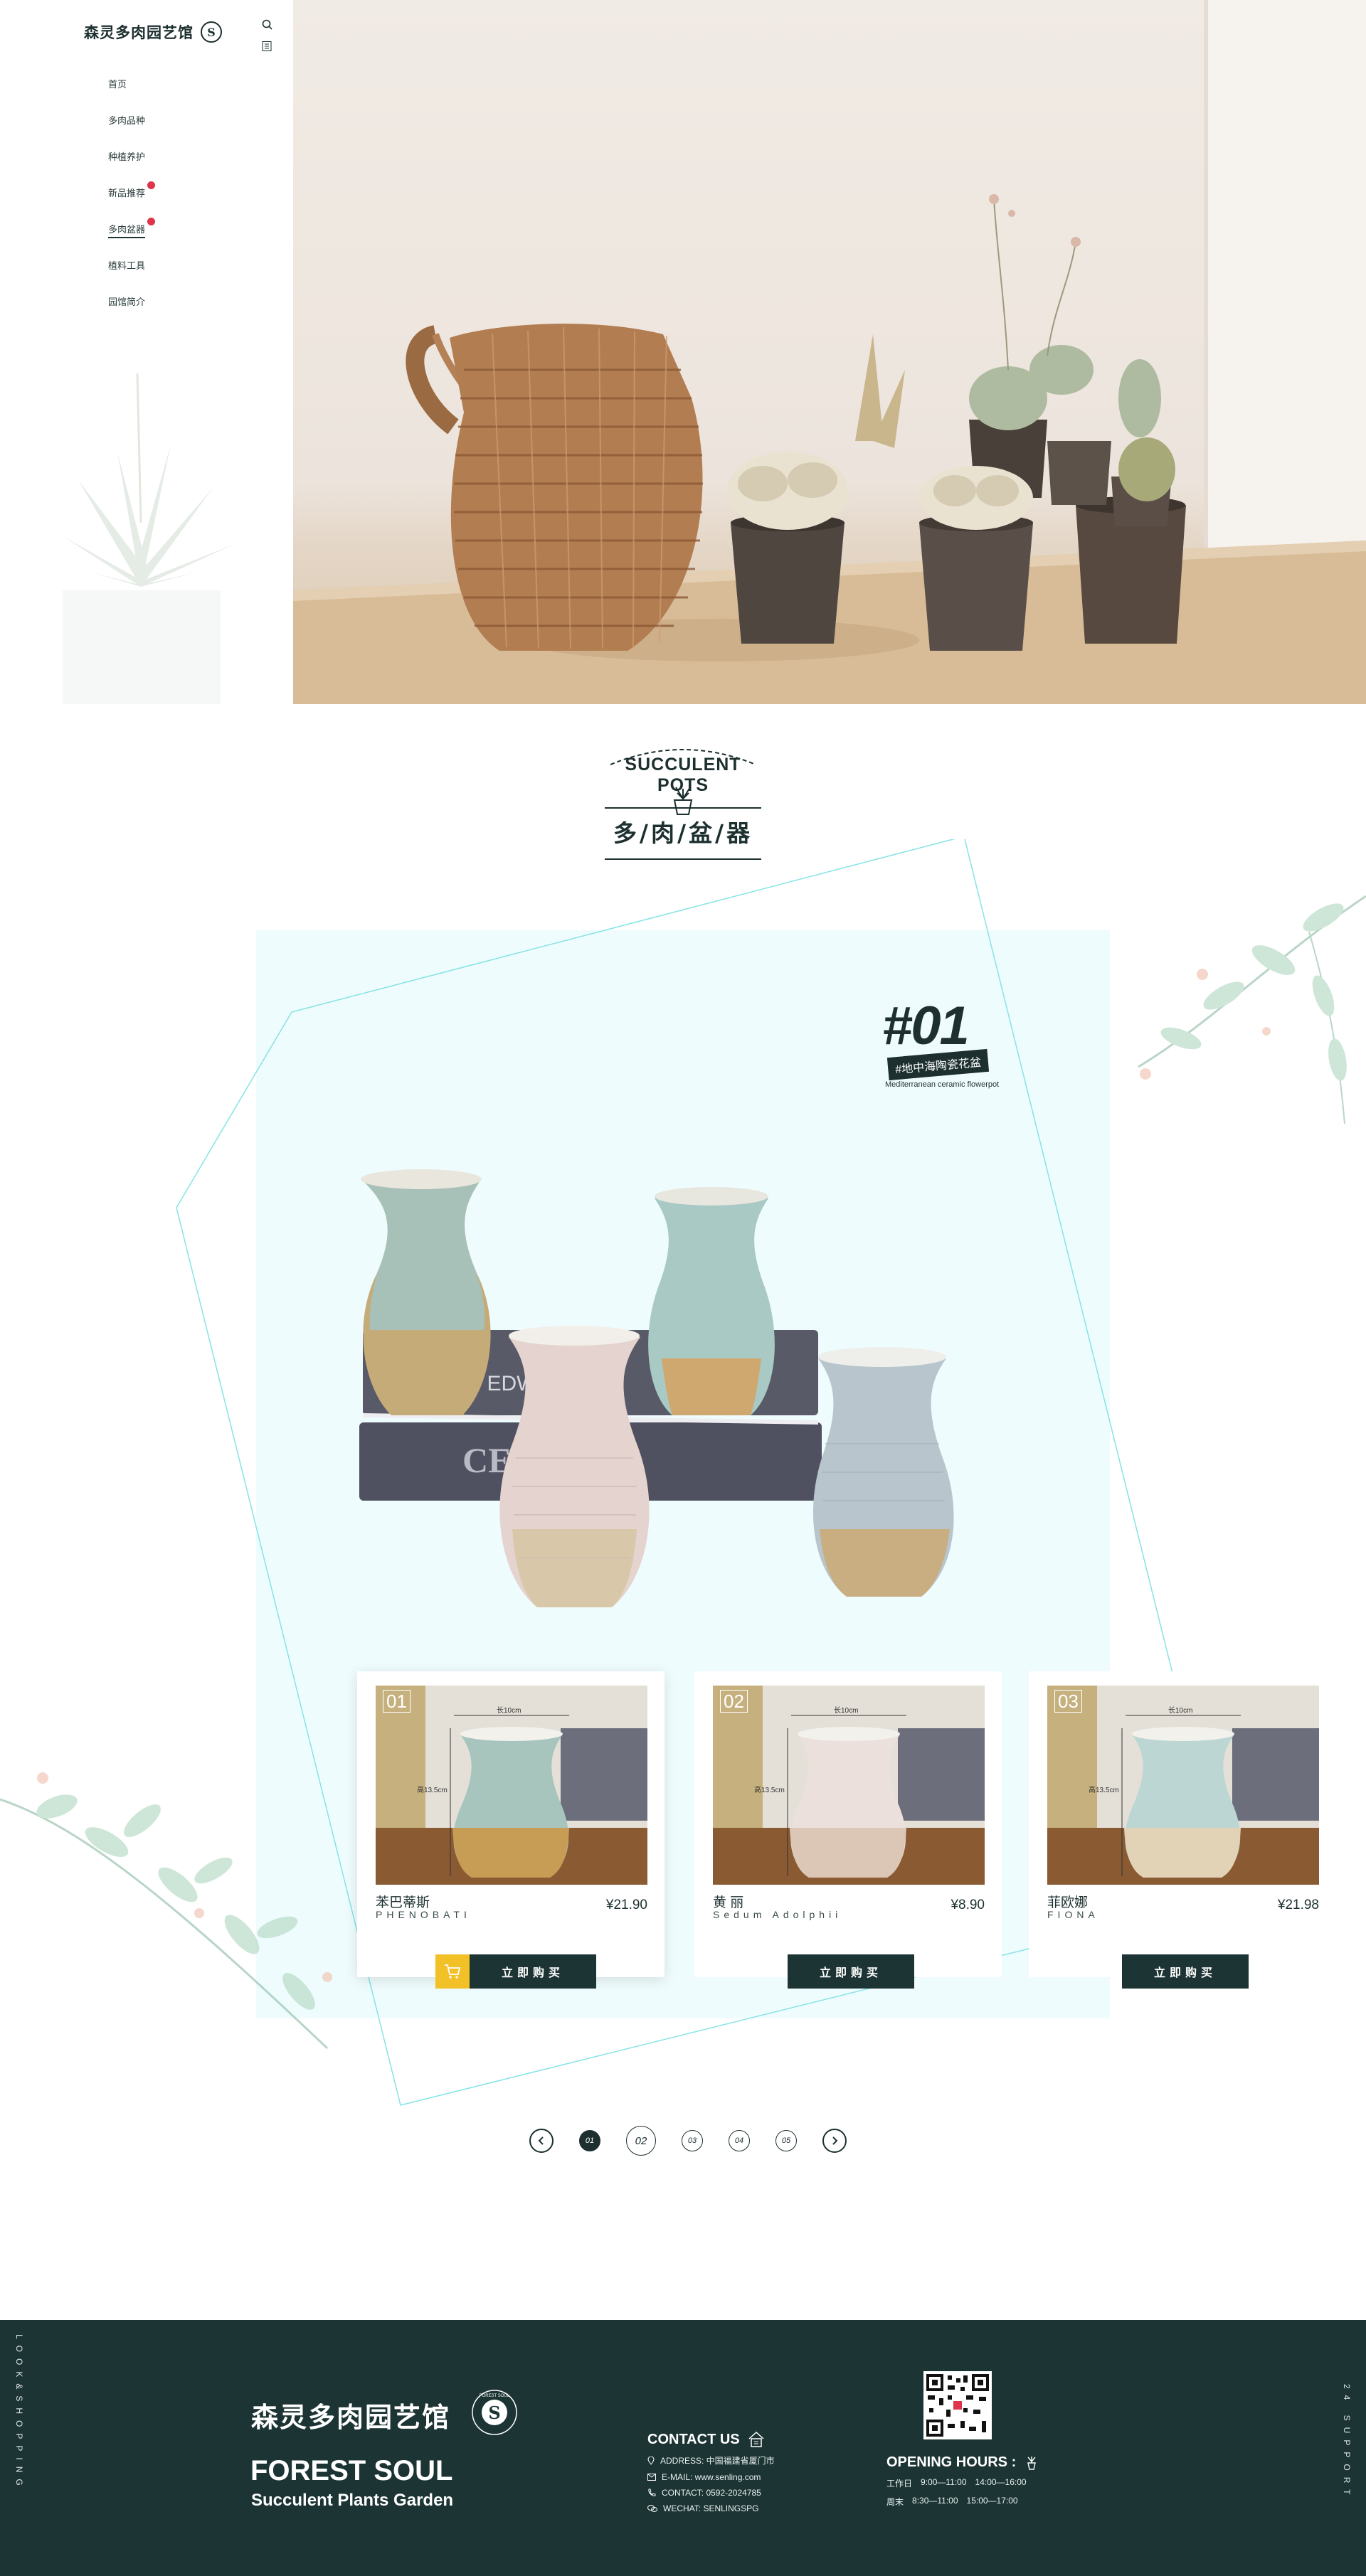 The width and height of the screenshot is (1366, 2576). Describe the element at coordinates (641, 2141) in the screenshot. I see `page-dot: 02` at that location.